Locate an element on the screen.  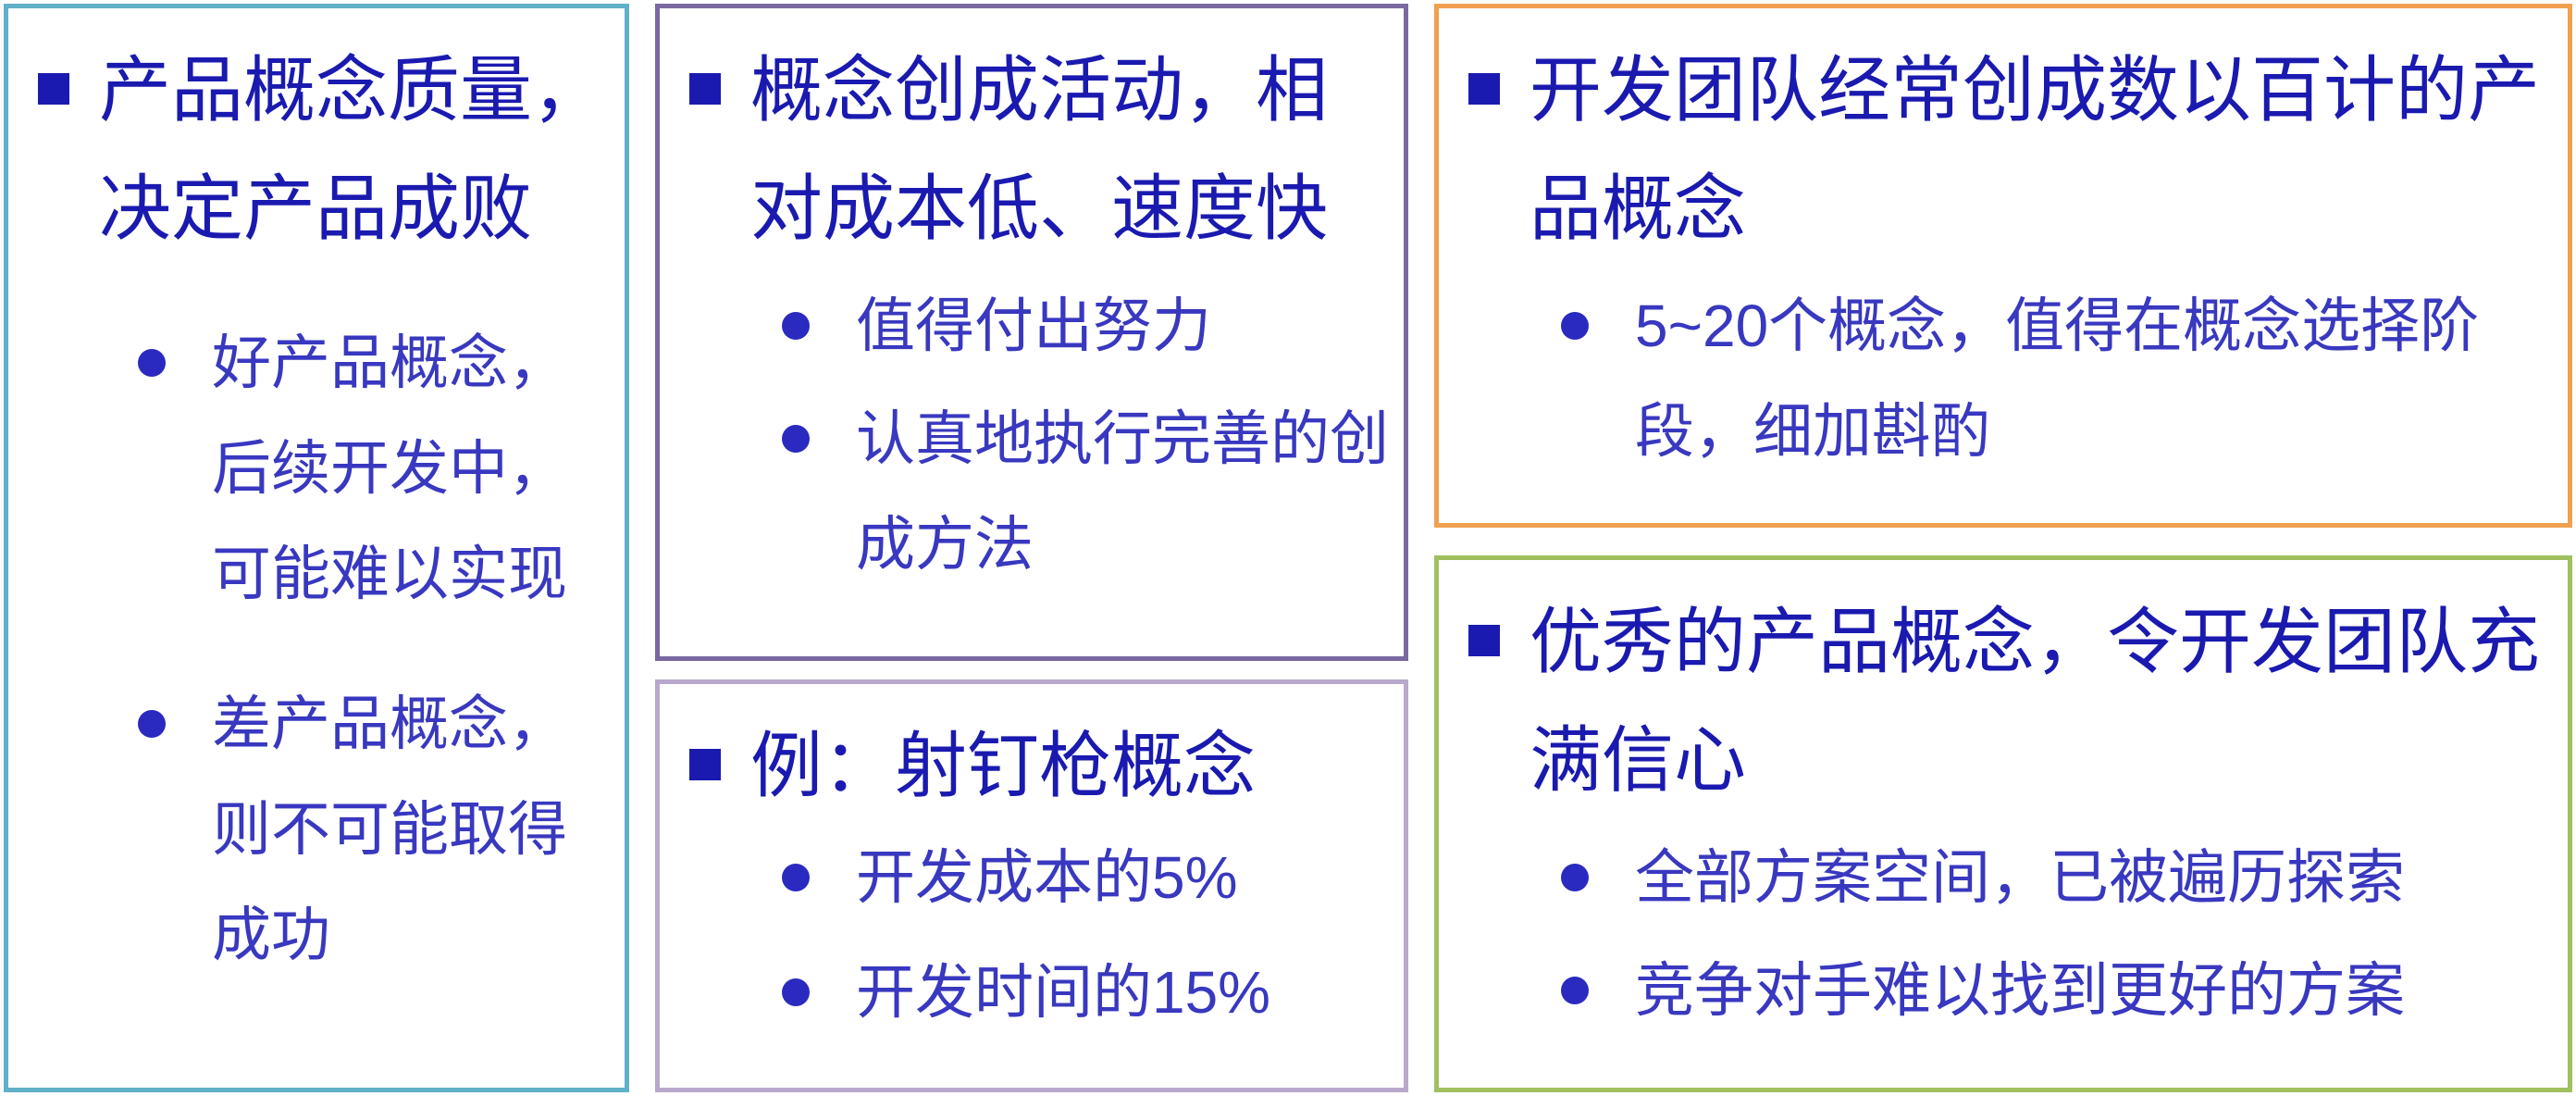
bullet-item: 认真地执行完善的创成方法 is located at coordinates (1101, 491).